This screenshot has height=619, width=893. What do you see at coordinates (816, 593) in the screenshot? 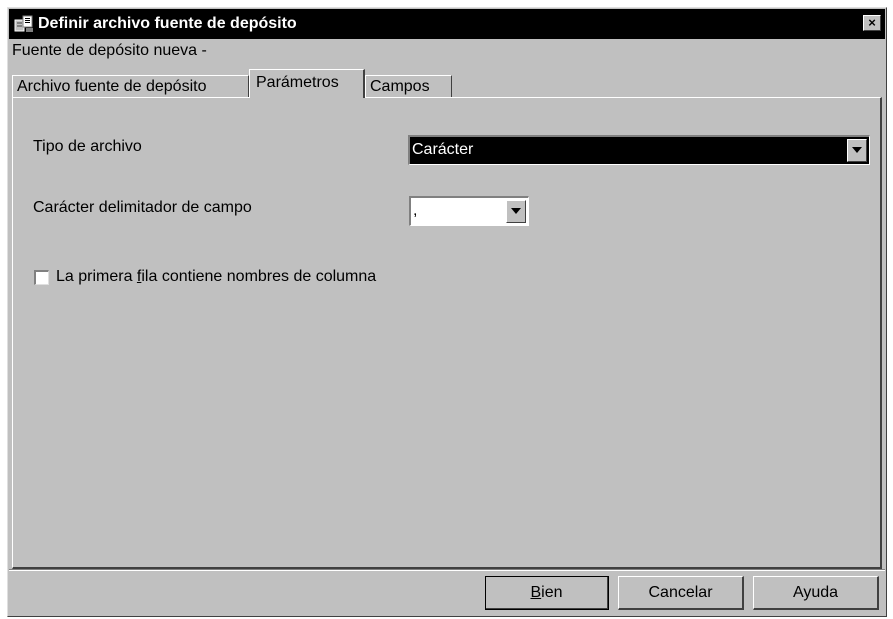
I see `help-button: Ayuda` at bounding box center [816, 593].